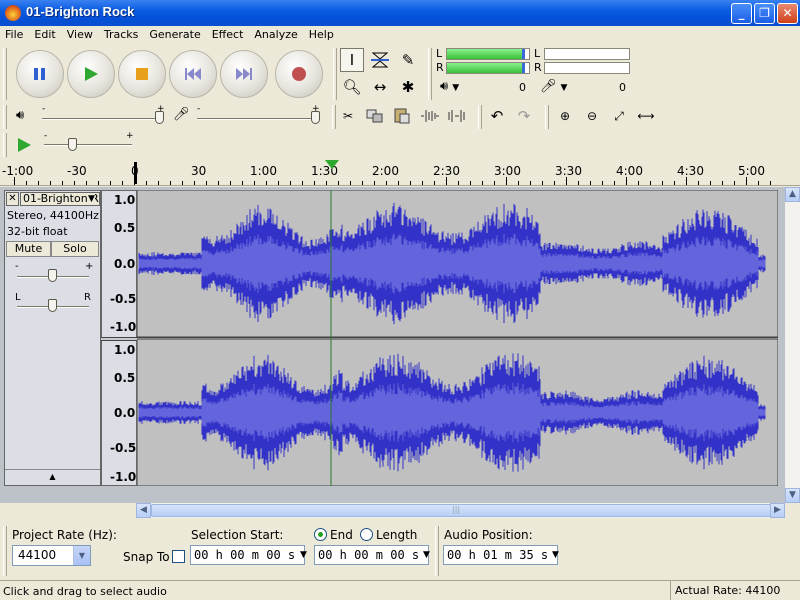  I want to click on rec-volume-slider, so click(257, 119).